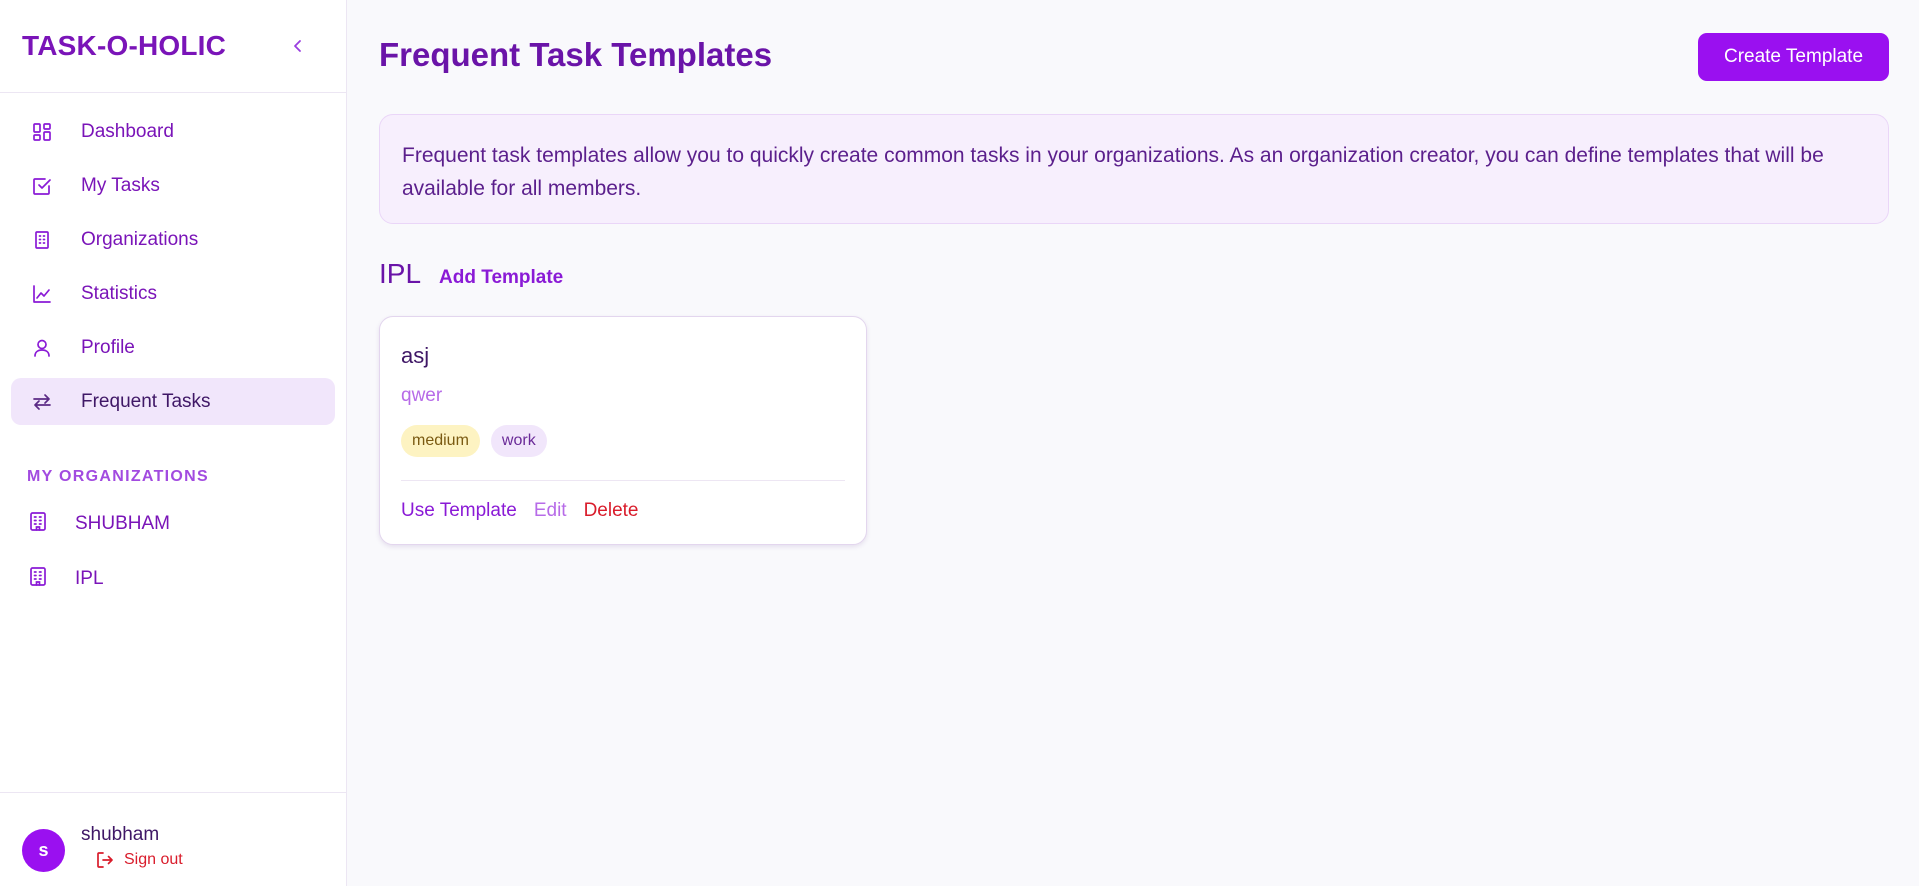  Describe the element at coordinates (42, 294) in the screenshot. I see `chart-icon` at that location.